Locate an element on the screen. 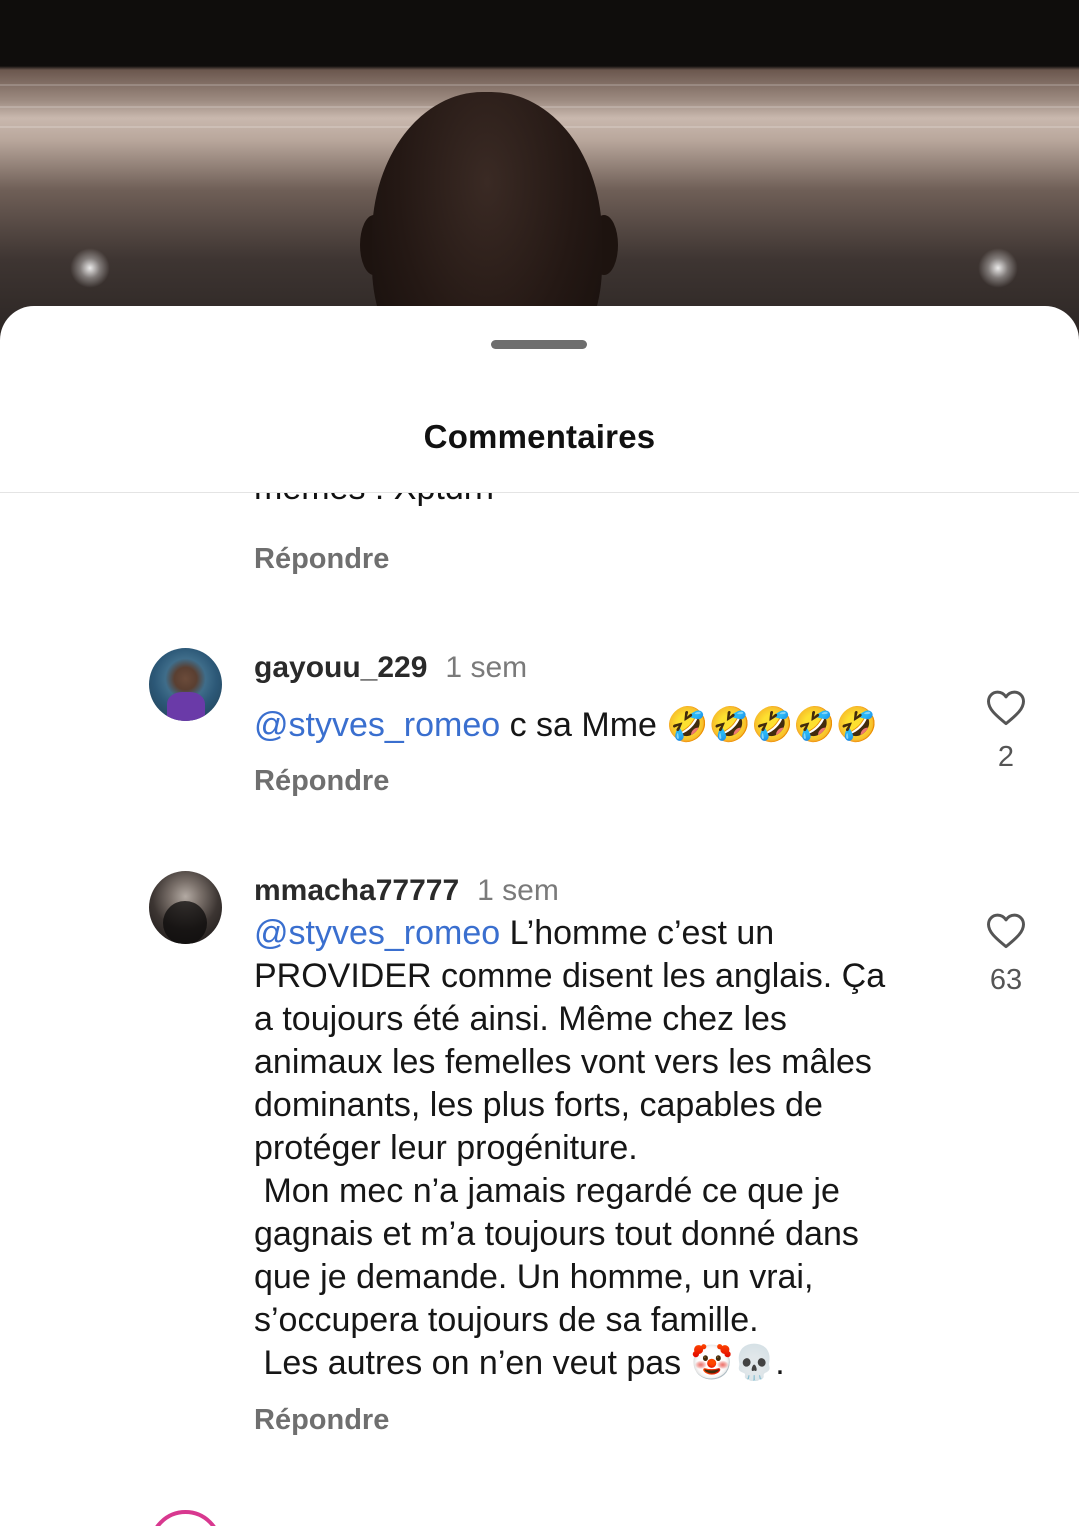 This screenshot has width=1079, height=1526. comment-meta: mmacha77777 1 sem is located at coordinates (406, 894).